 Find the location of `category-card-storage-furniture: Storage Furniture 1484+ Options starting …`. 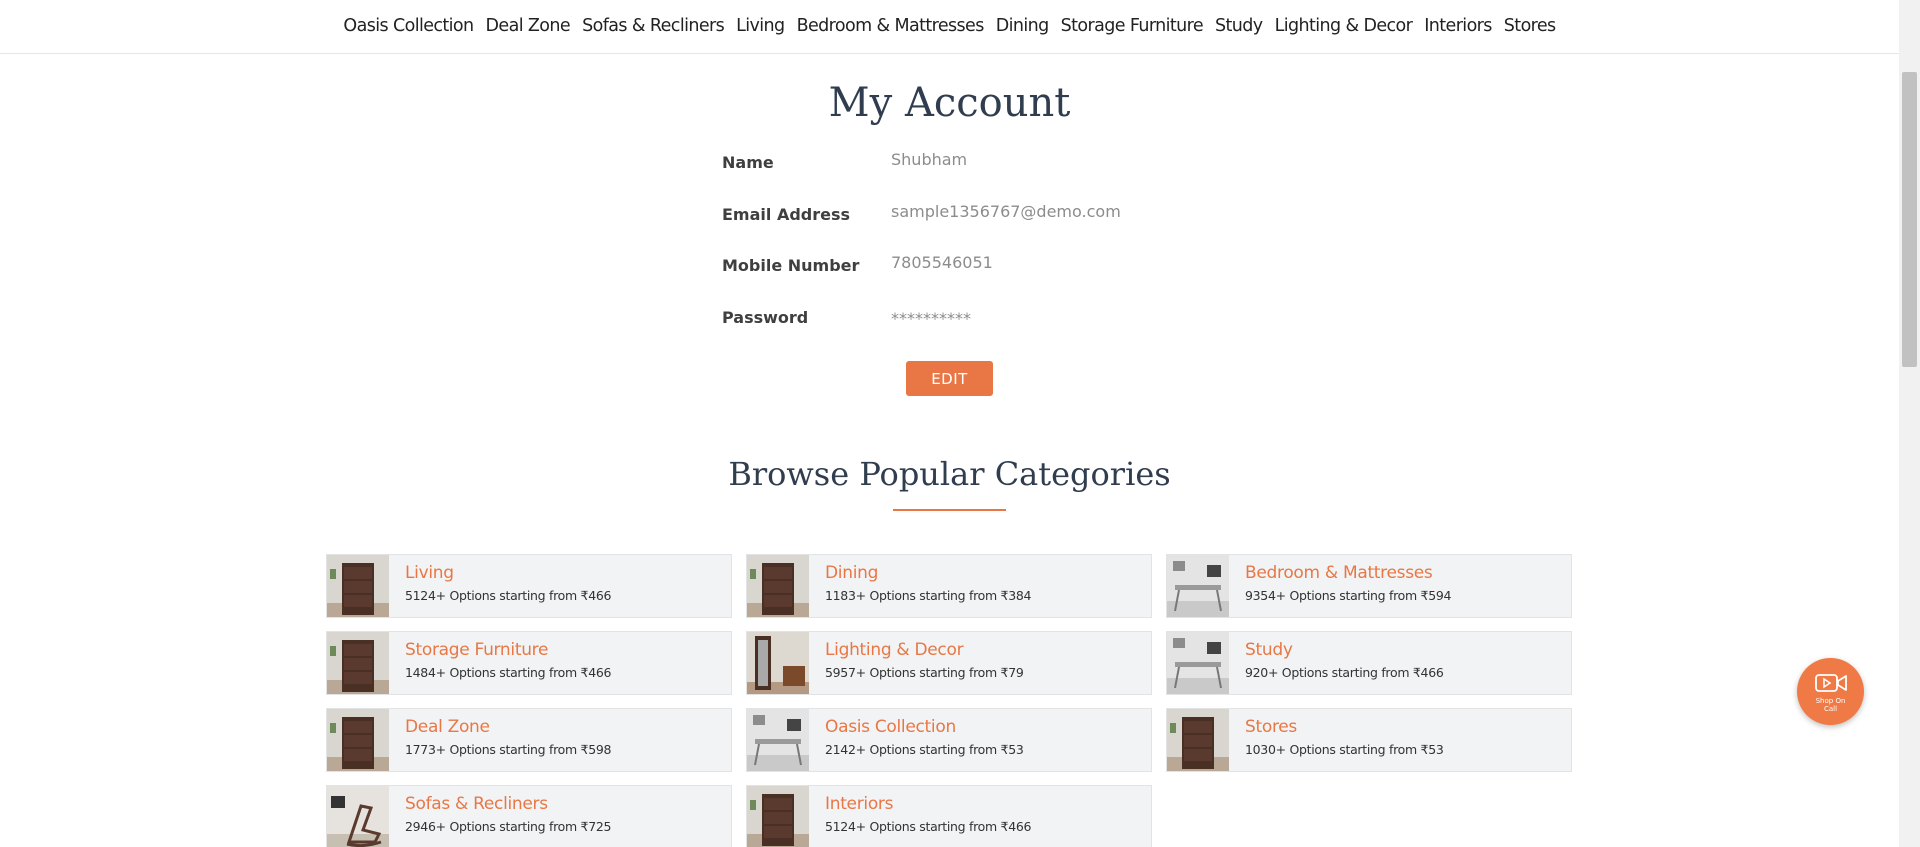

category-card-storage-furniture: Storage Furniture 1484+ Options starting … is located at coordinates (529, 663).